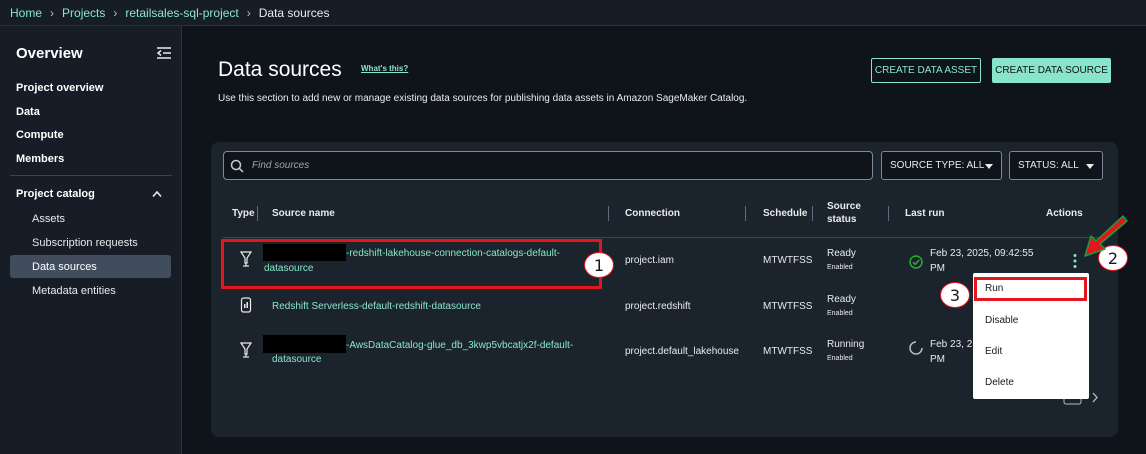 The width and height of the screenshot is (1146, 454). I want to click on table-header-divider, so click(663, 237).